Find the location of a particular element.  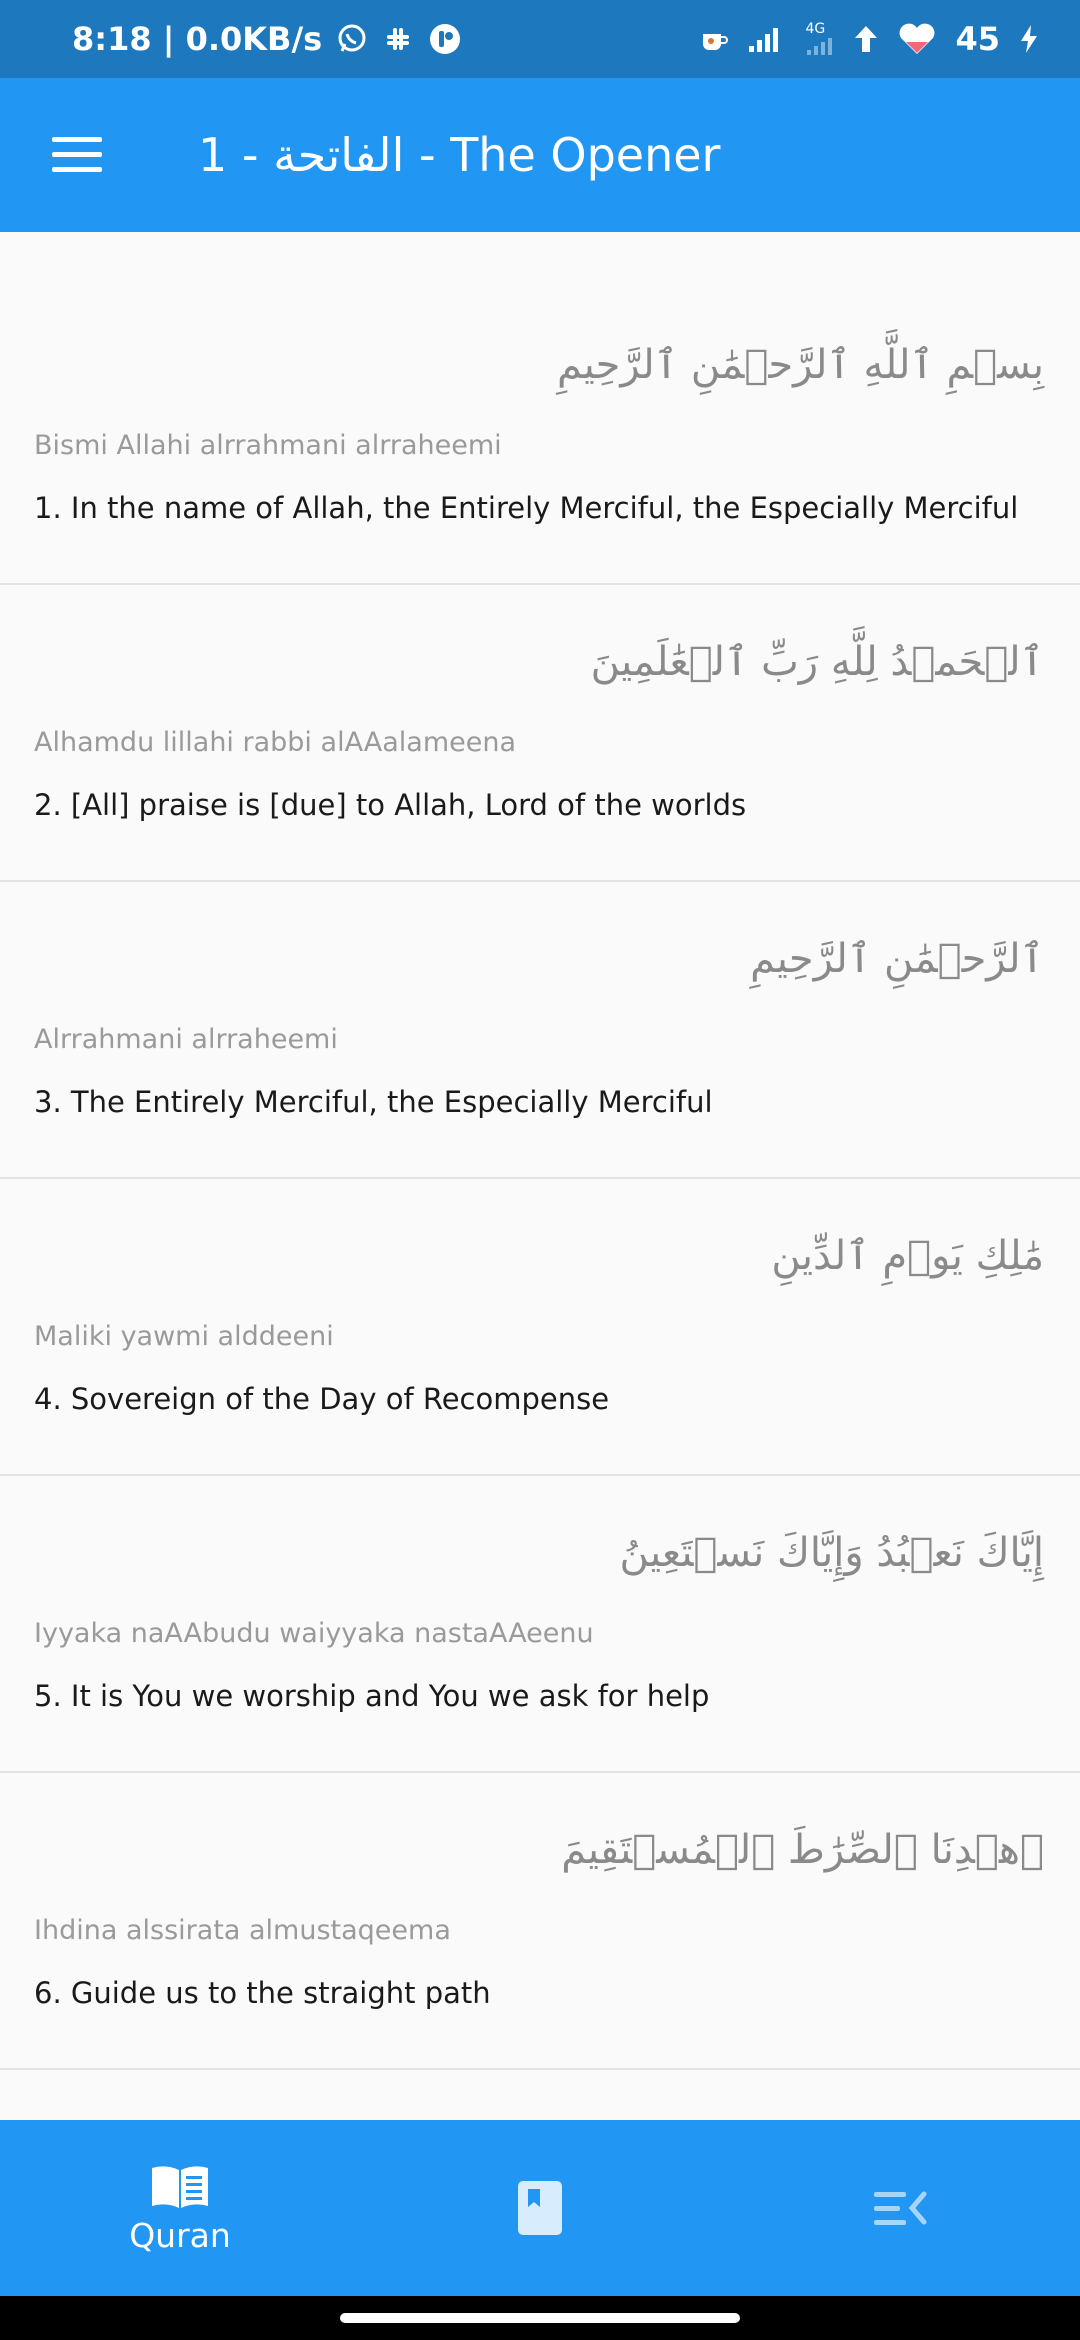

status-left: 8:18 | 0.0KB/s is located at coordinates (267, 39).